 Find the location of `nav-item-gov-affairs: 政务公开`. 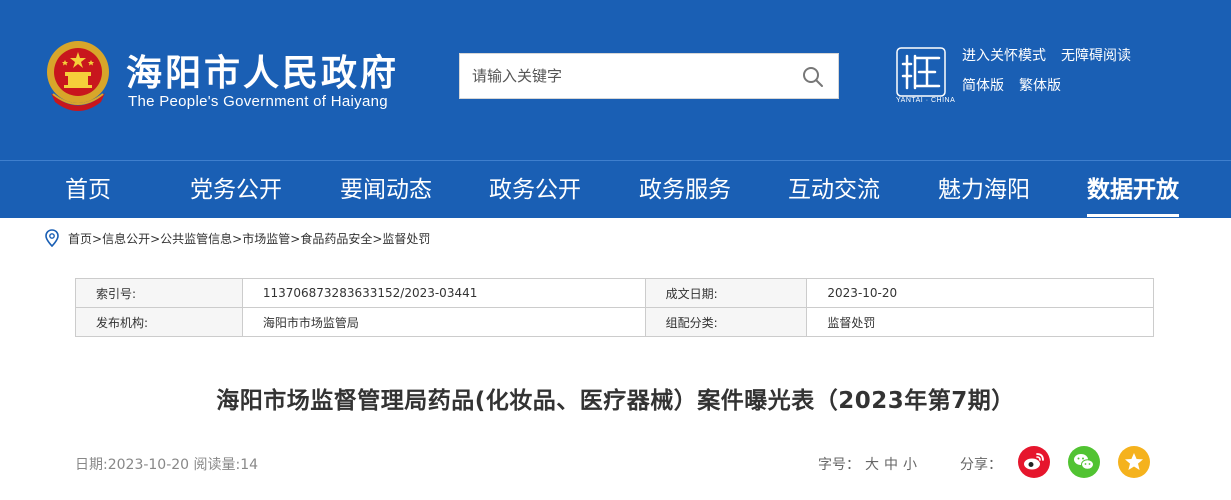

nav-item-gov-affairs: 政务公开 is located at coordinates (535, 190).